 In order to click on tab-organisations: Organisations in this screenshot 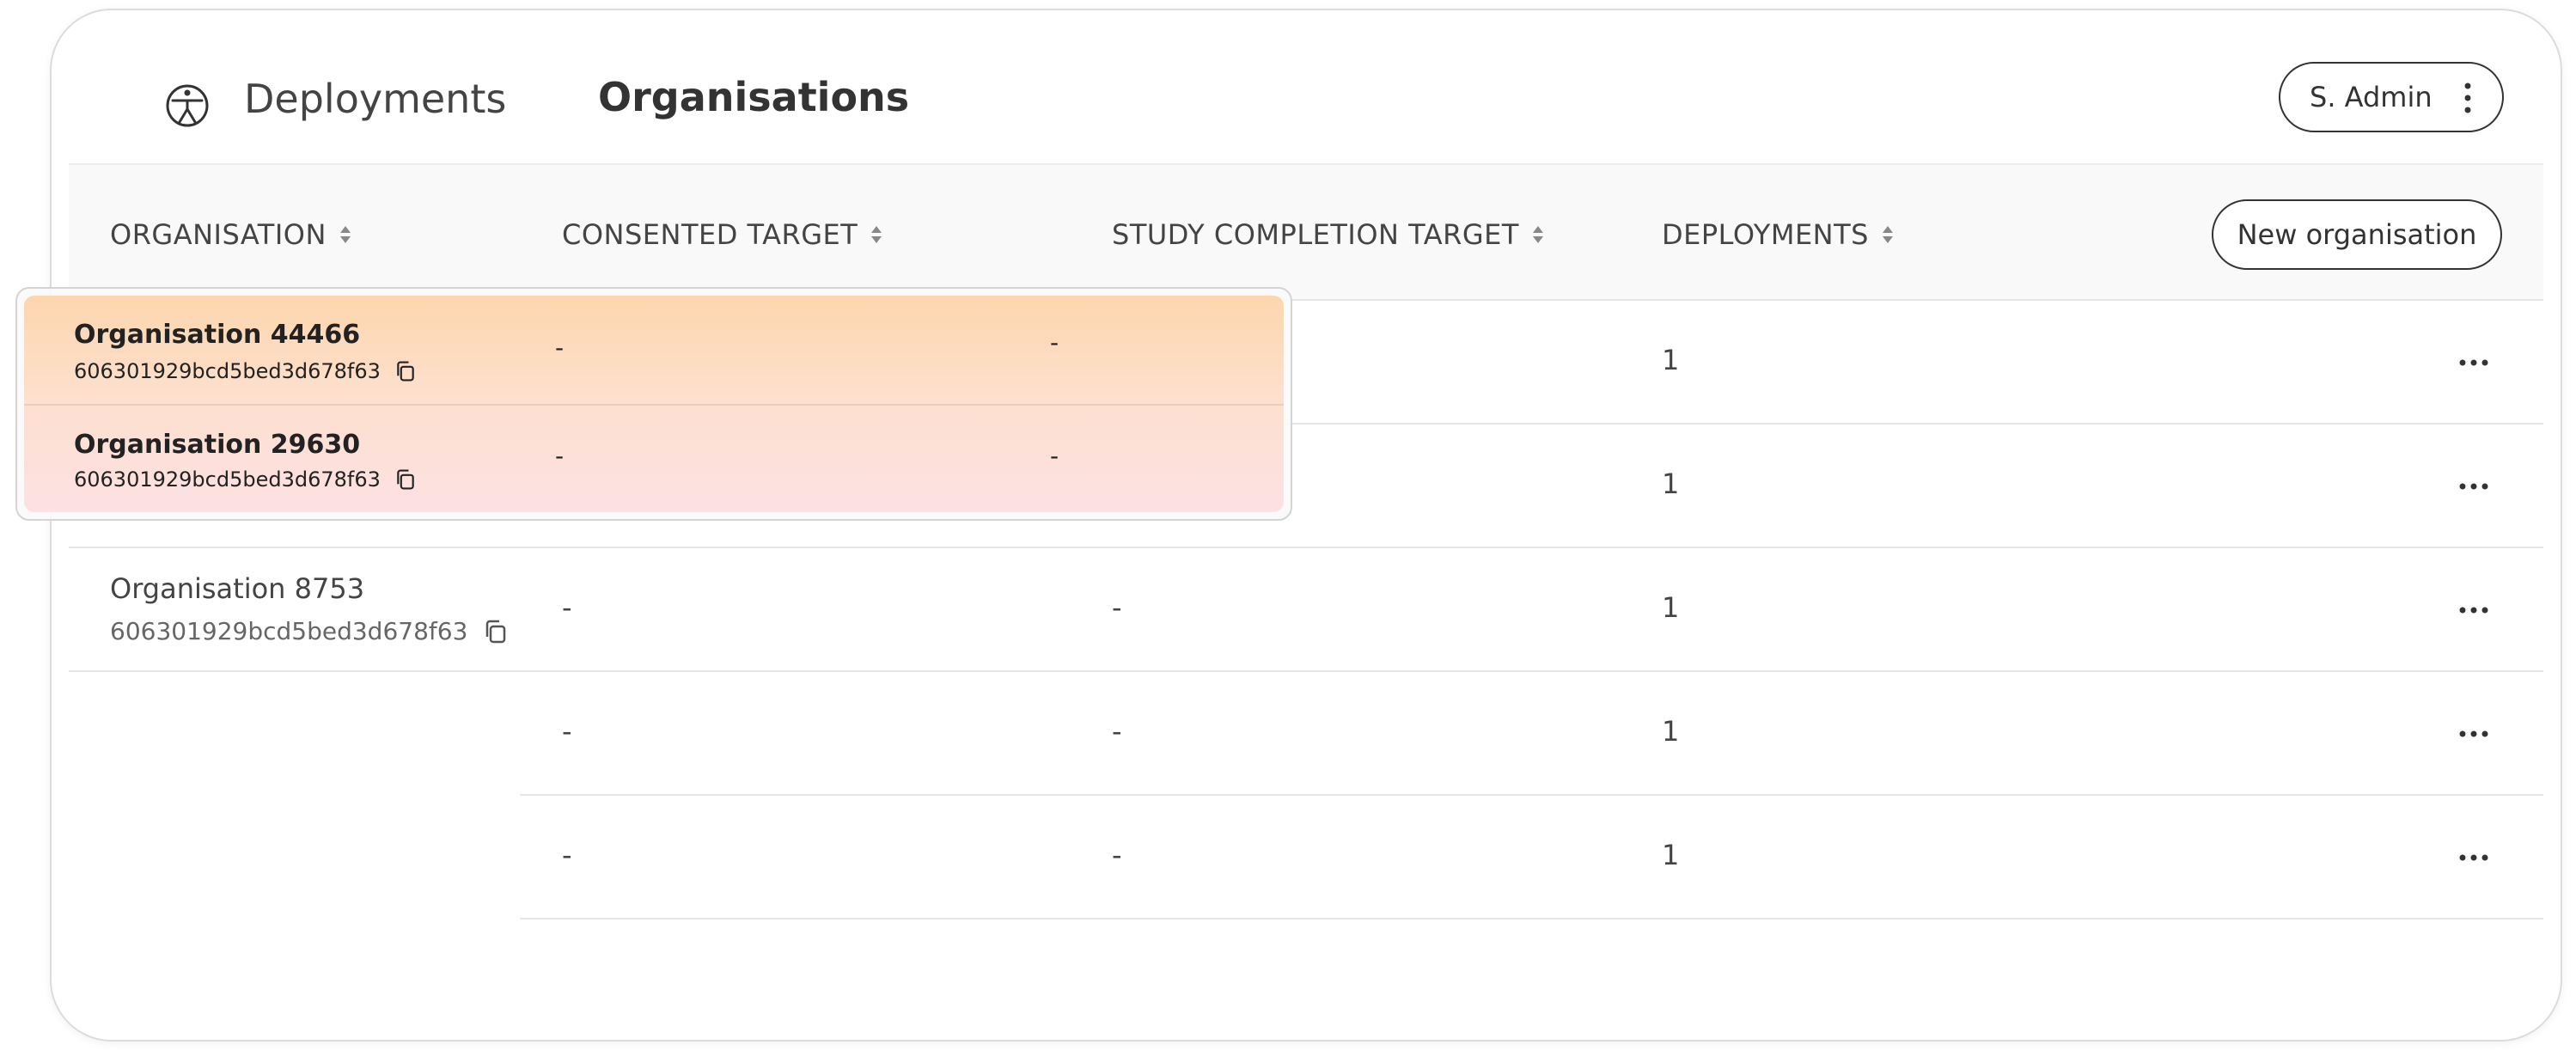, I will do `click(753, 97)`.